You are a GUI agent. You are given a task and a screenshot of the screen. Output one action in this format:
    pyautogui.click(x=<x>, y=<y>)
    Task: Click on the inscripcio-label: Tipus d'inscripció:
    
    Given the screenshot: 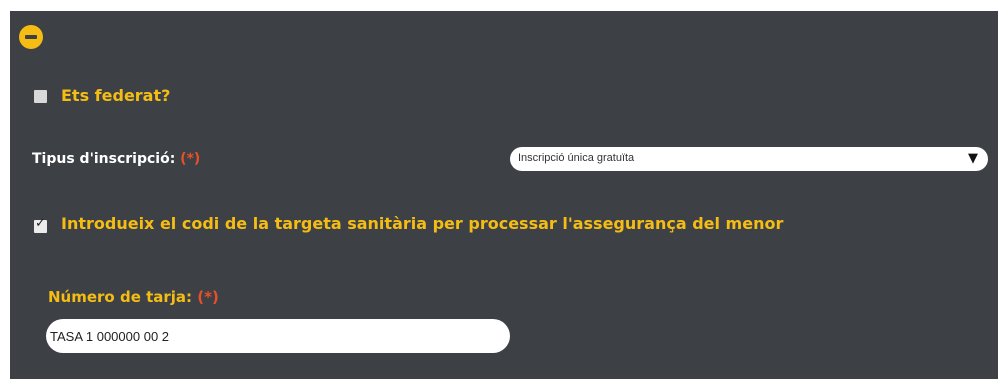 What is the action you would take?
    pyautogui.click(x=104, y=159)
    